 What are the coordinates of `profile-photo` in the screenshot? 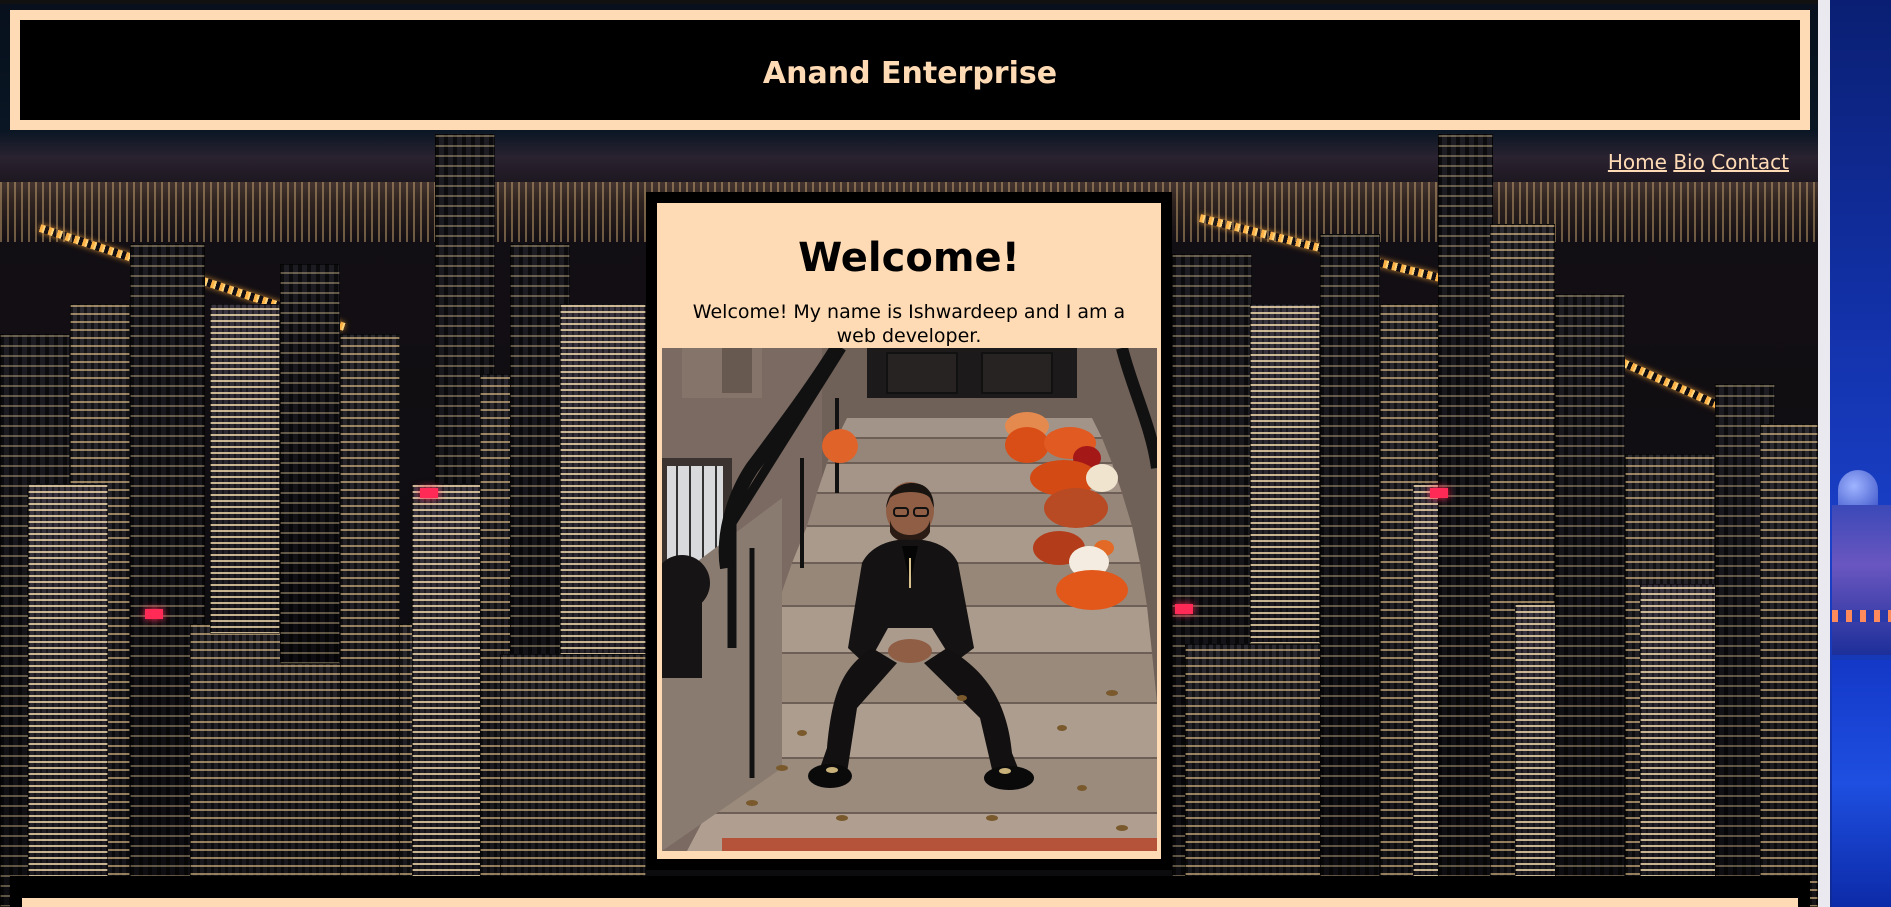 It's located at (909, 599).